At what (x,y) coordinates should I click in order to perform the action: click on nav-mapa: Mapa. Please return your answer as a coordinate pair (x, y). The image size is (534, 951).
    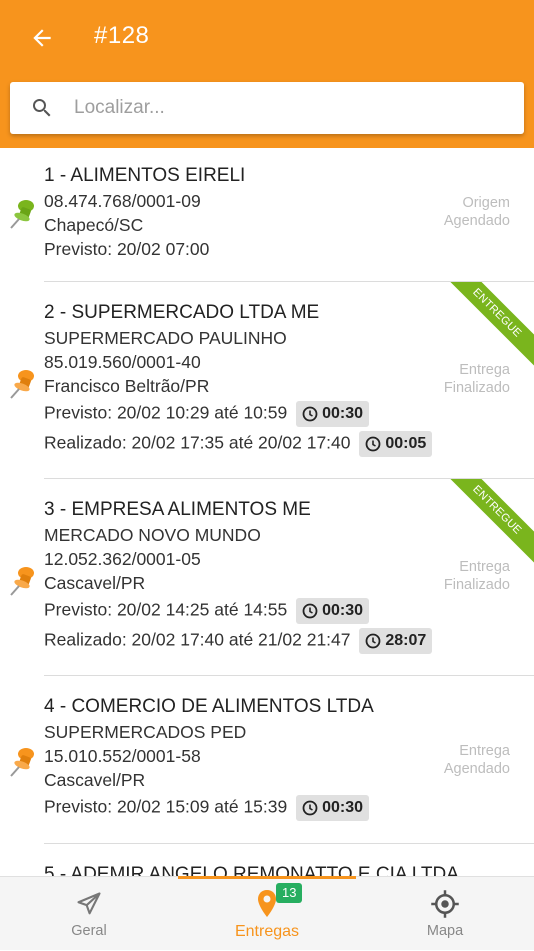
    Looking at the image, I should click on (445, 914).